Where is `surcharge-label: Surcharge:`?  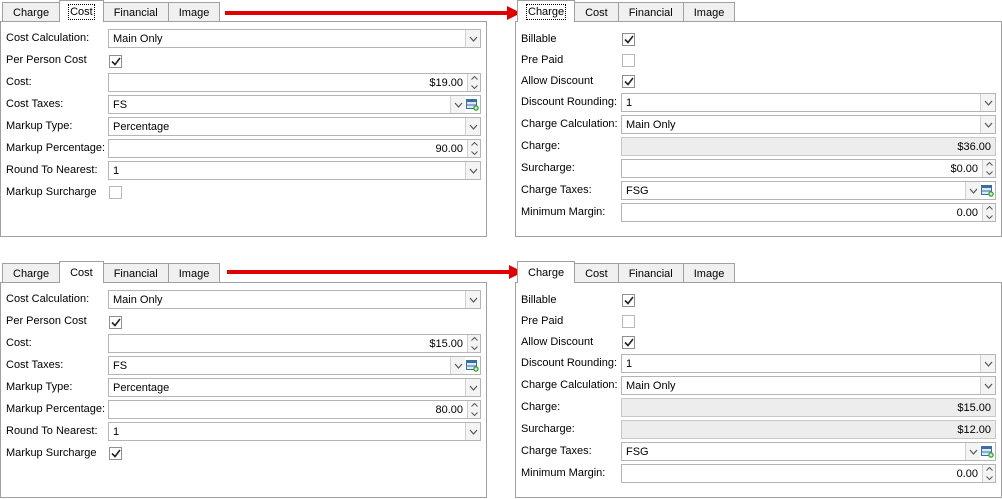 surcharge-label: Surcharge: is located at coordinates (548, 168).